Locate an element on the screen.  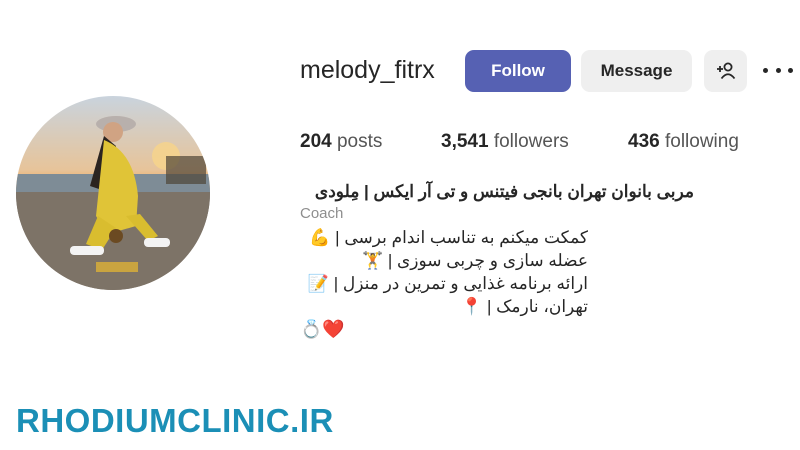
followers-stat: 3,541 followers is located at coordinates (505, 142).